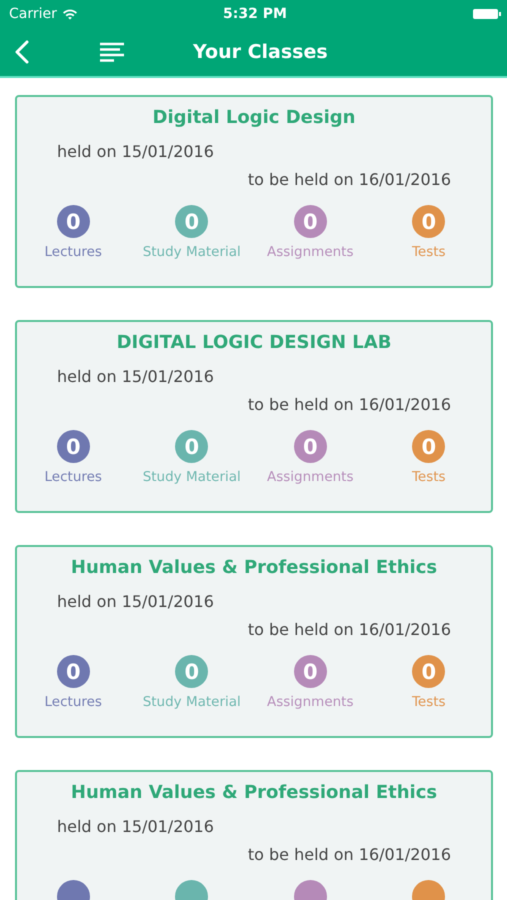 Image resolution: width=507 pixels, height=900 pixels. Describe the element at coordinates (112, 52) in the screenshot. I see `menu-icon` at that location.